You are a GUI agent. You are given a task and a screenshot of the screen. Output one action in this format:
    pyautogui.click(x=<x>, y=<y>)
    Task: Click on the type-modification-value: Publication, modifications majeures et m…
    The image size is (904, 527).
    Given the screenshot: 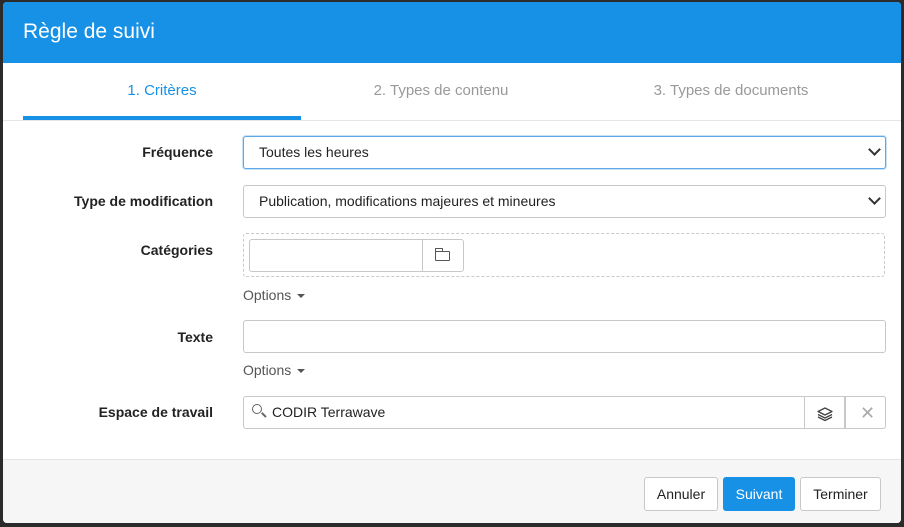 What is the action you would take?
    pyautogui.click(x=407, y=201)
    